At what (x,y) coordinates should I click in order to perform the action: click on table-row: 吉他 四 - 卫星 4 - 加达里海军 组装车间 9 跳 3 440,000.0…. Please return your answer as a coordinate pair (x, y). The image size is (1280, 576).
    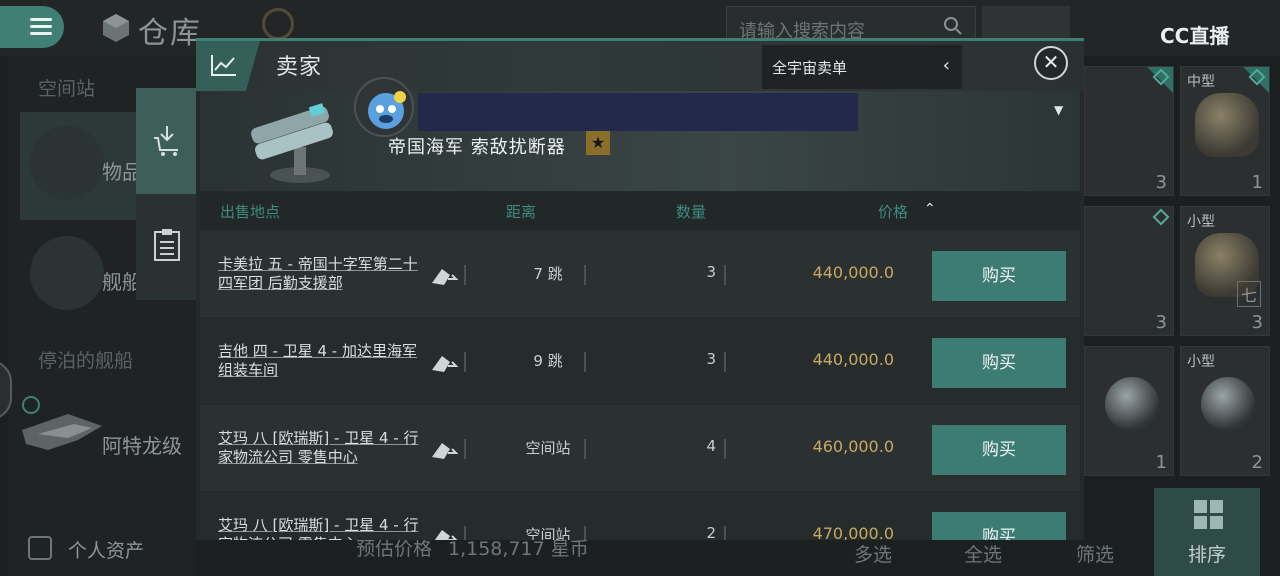
    Looking at the image, I should click on (640, 361).